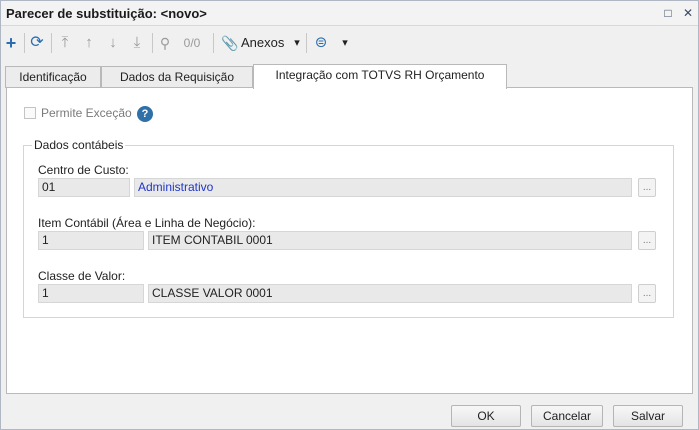  Describe the element at coordinates (106, 13) in the screenshot. I see `window-title: Parecer de substituição: <novo>` at that location.